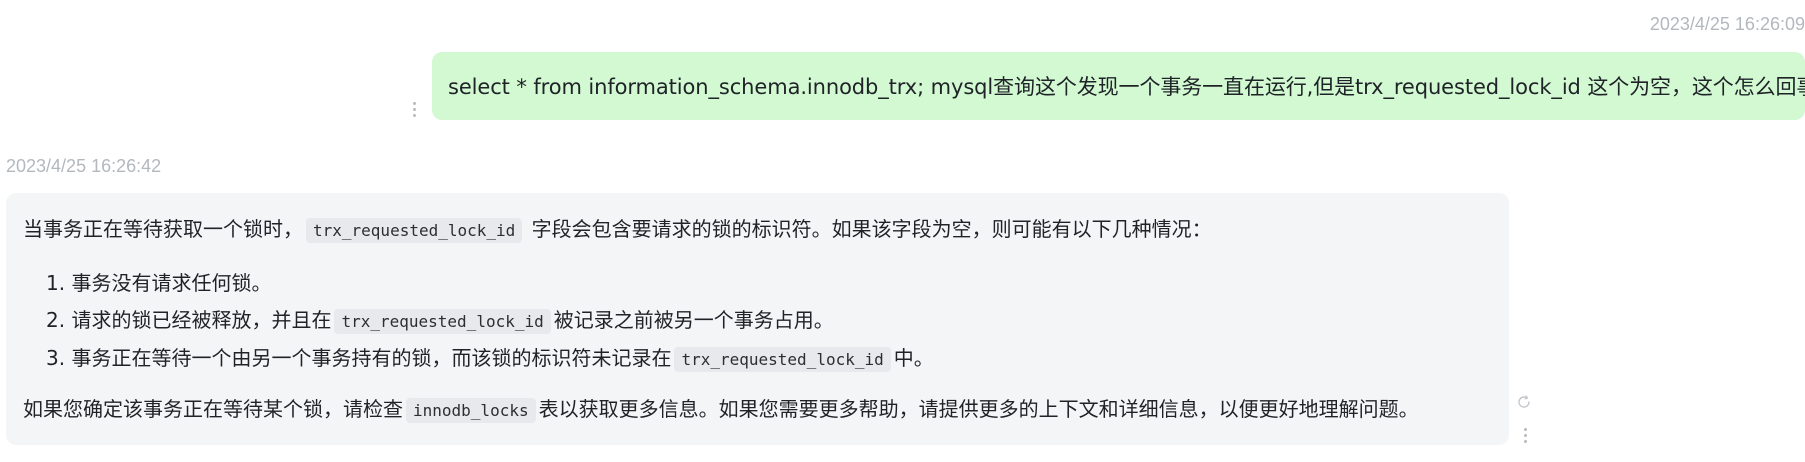  What do you see at coordinates (913, 358) in the screenshot?
I see `list-item-text-after: 中。` at bounding box center [913, 358].